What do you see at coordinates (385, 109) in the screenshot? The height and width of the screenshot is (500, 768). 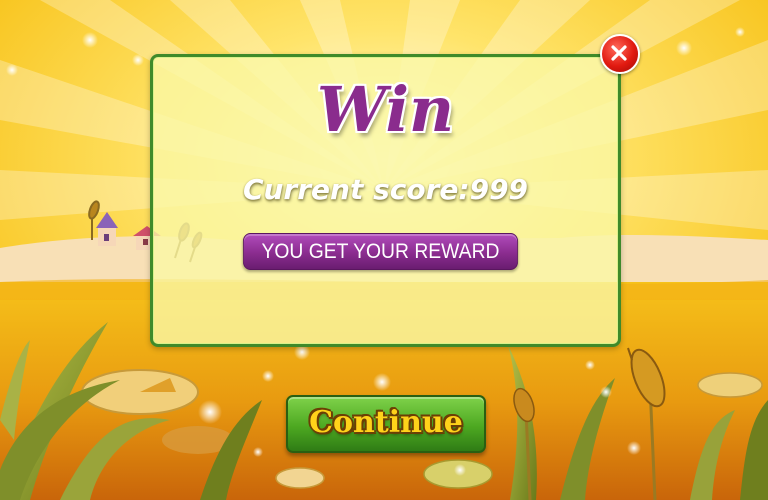 I see `win-title: Win` at bounding box center [385, 109].